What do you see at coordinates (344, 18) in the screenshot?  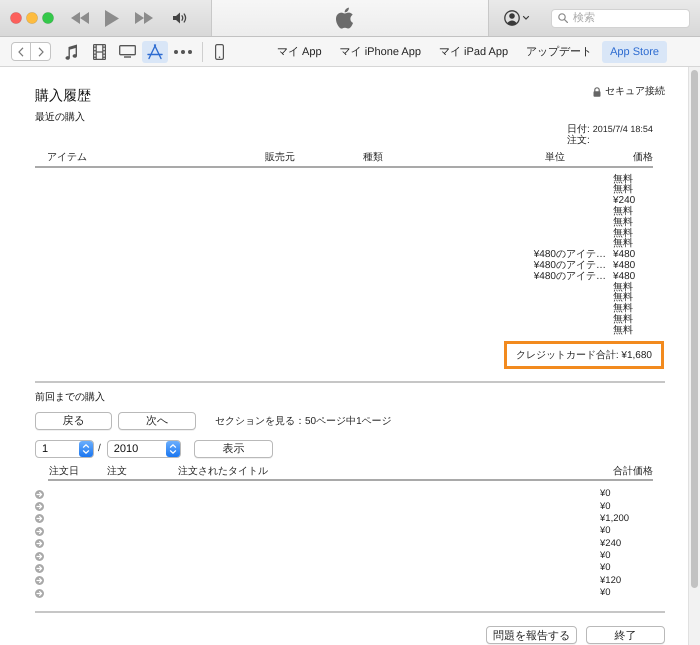 I see `apple-logo-icon` at bounding box center [344, 18].